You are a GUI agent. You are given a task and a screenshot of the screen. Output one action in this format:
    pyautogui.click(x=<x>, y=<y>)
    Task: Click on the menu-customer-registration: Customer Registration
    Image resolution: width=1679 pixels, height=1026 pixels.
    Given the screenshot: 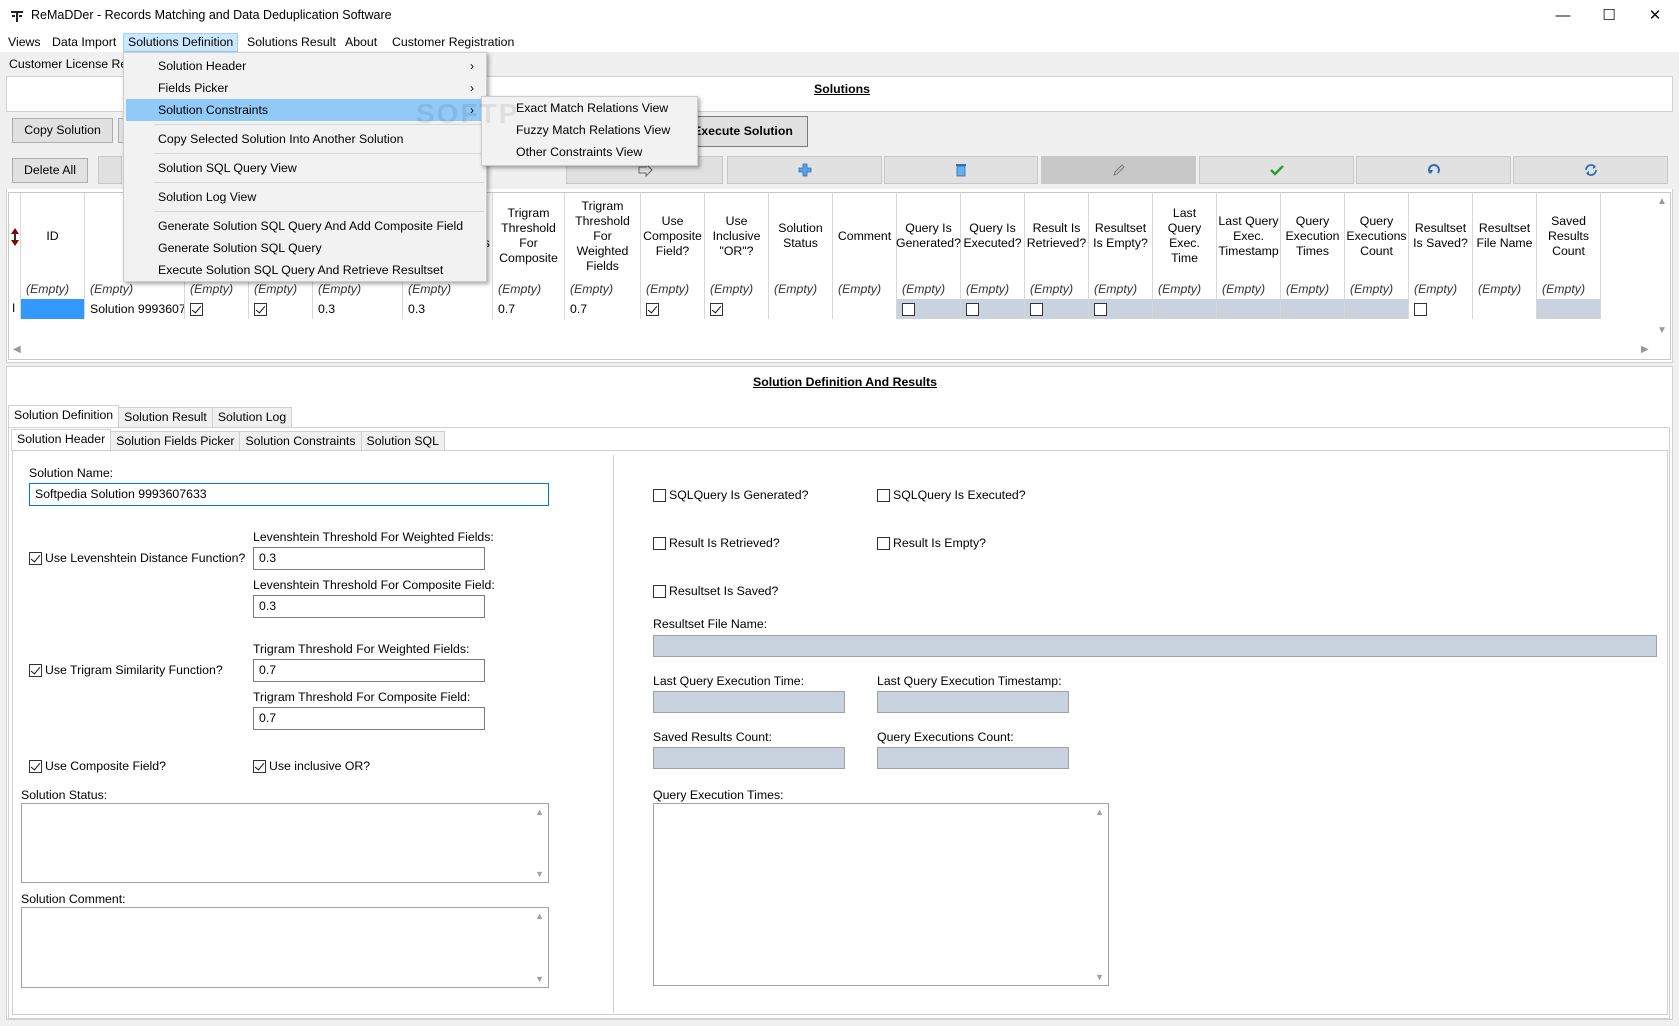 What is the action you would take?
    pyautogui.click(x=453, y=43)
    